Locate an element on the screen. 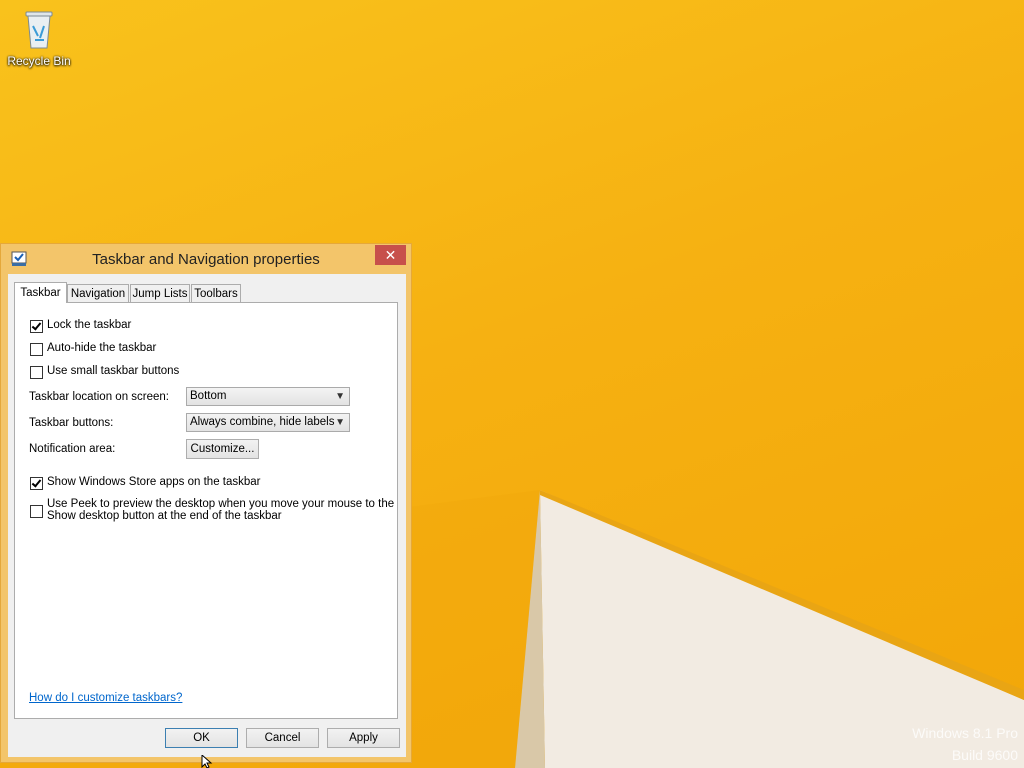  buttons-label: Taskbar buttons: is located at coordinates (71, 423).